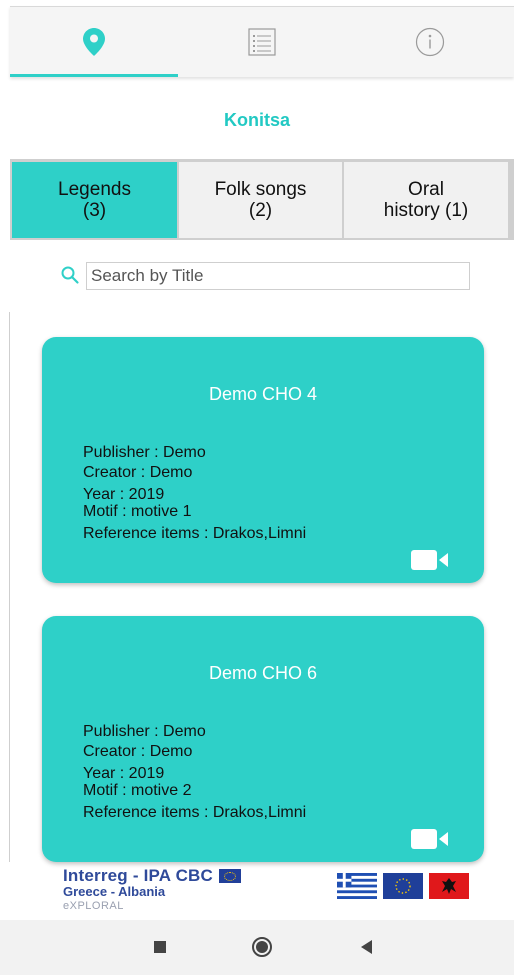 The image size is (514, 975). I want to click on tab-oral-history: Oral history (1), so click(426, 200).